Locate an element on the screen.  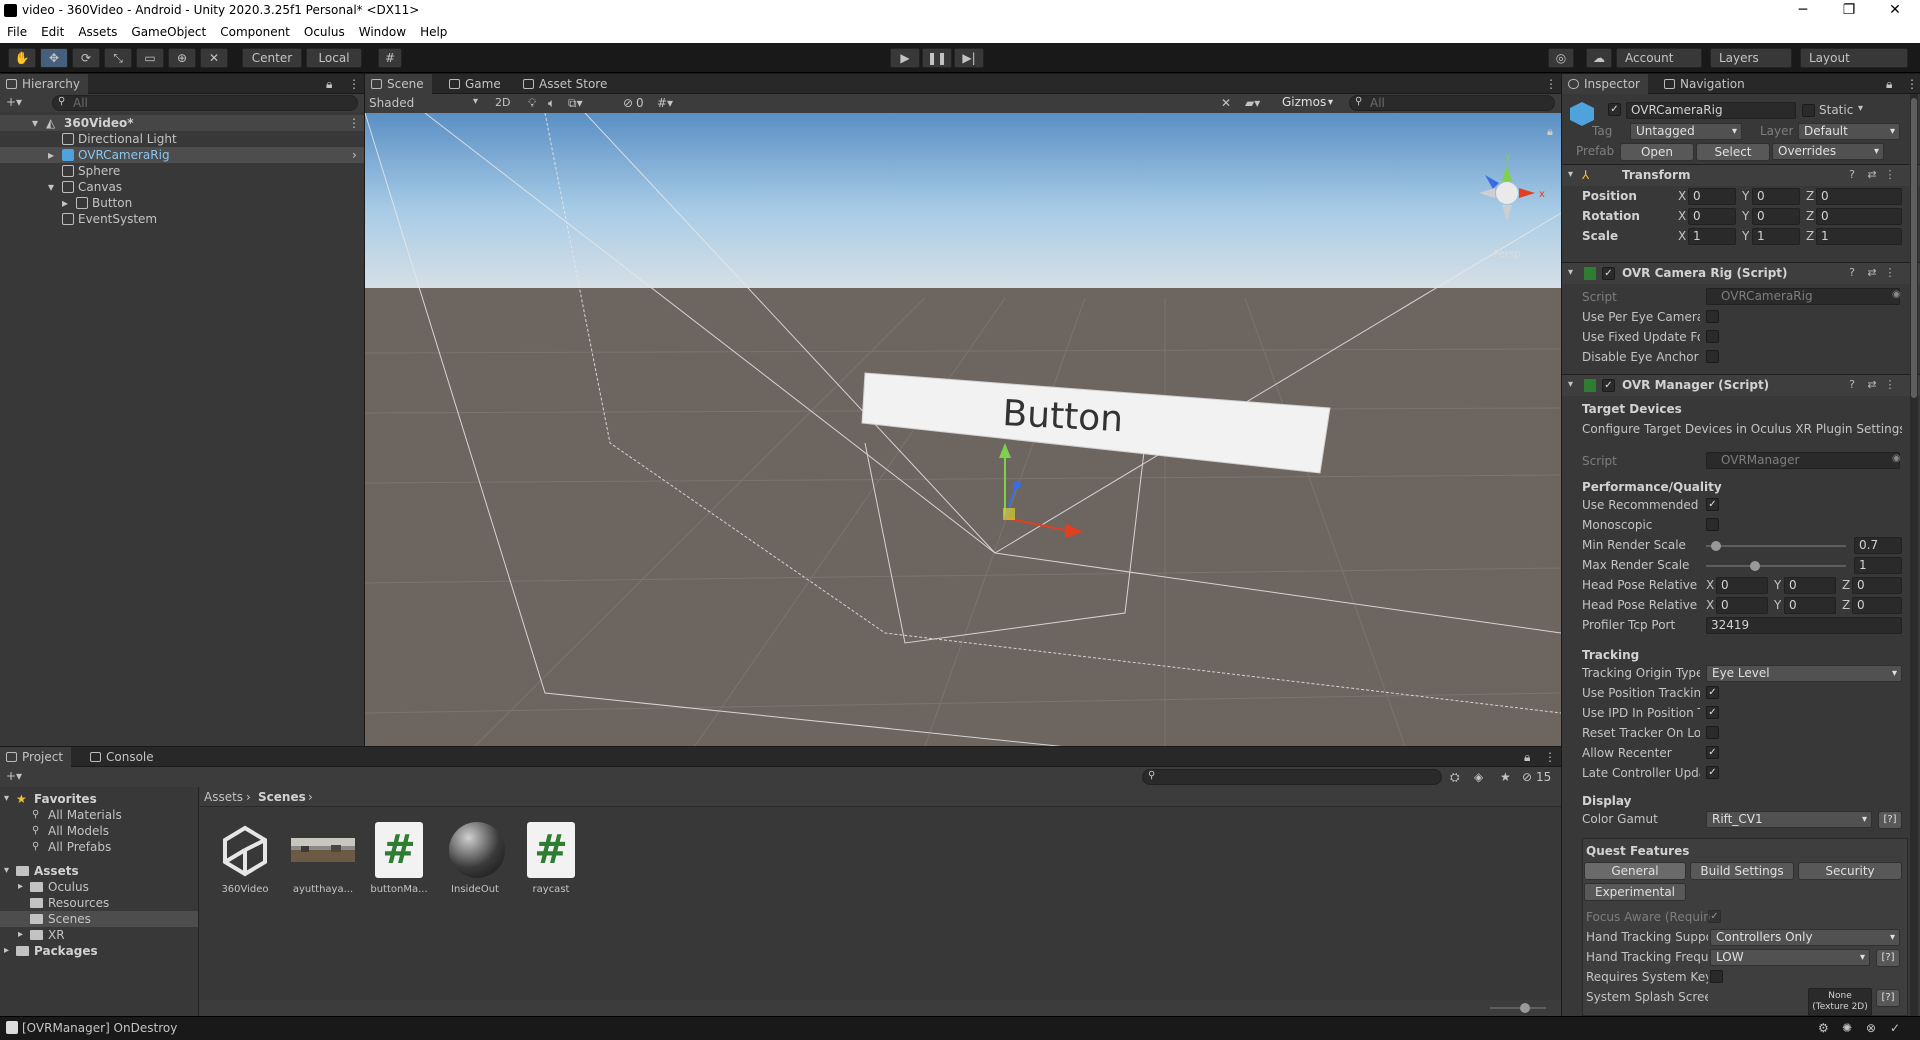
menu-edit: Edit is located at coordinates (52, 30).